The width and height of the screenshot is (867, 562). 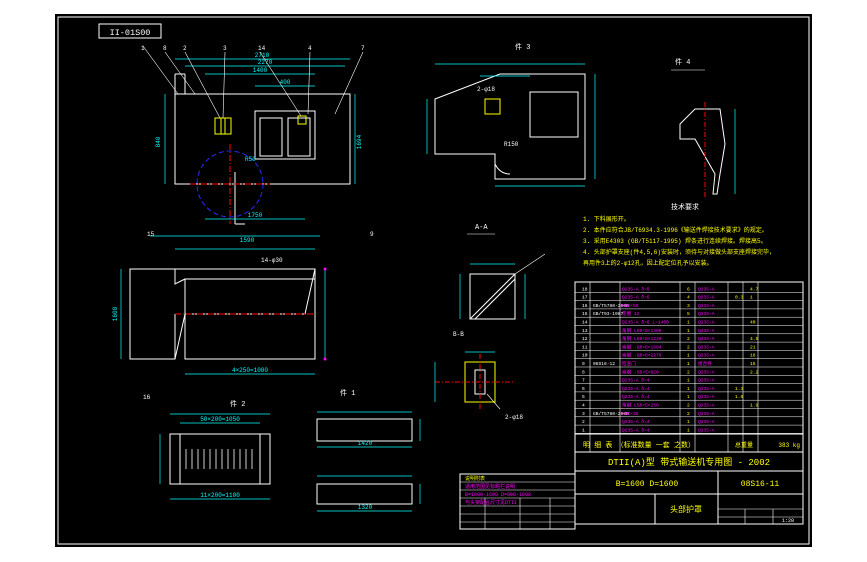 I want to click on notes-row-1: 适用范围见标题栏说明, so click(x=490, y=486).